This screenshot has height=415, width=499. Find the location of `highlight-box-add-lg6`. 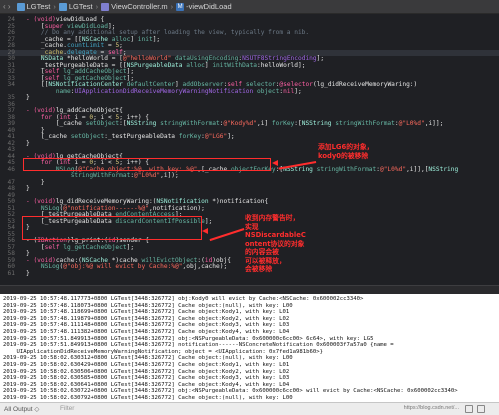

highlight-box-add-lg6 is located at coordinates (147, 164).